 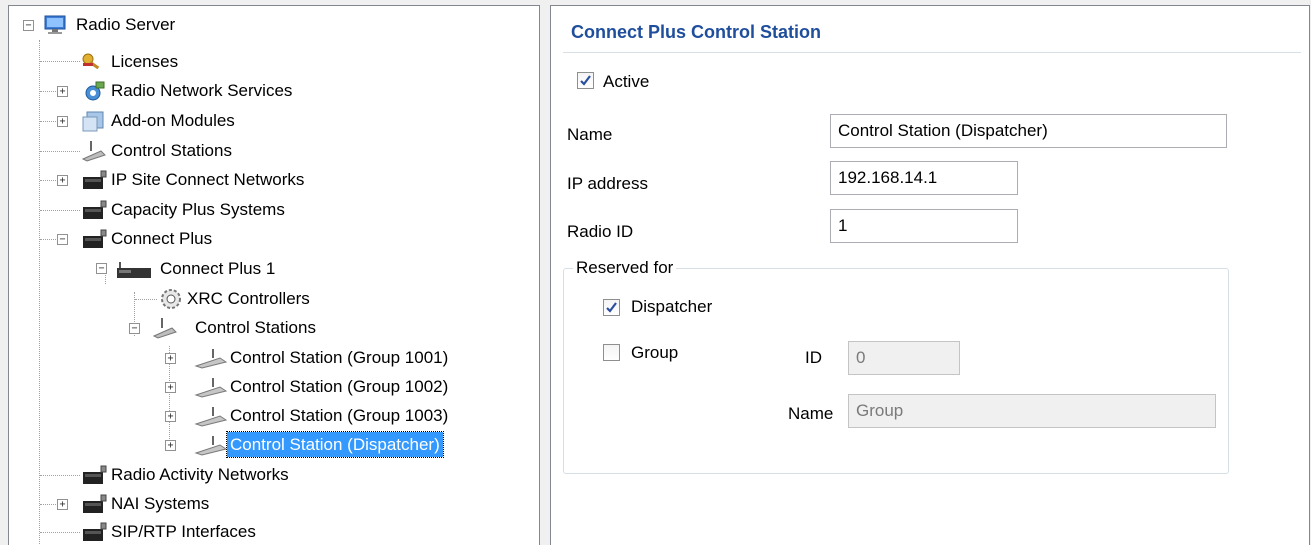 I want to click on tree-item-label: SIP/RTP Interfaces, so click(x=183, y=531).